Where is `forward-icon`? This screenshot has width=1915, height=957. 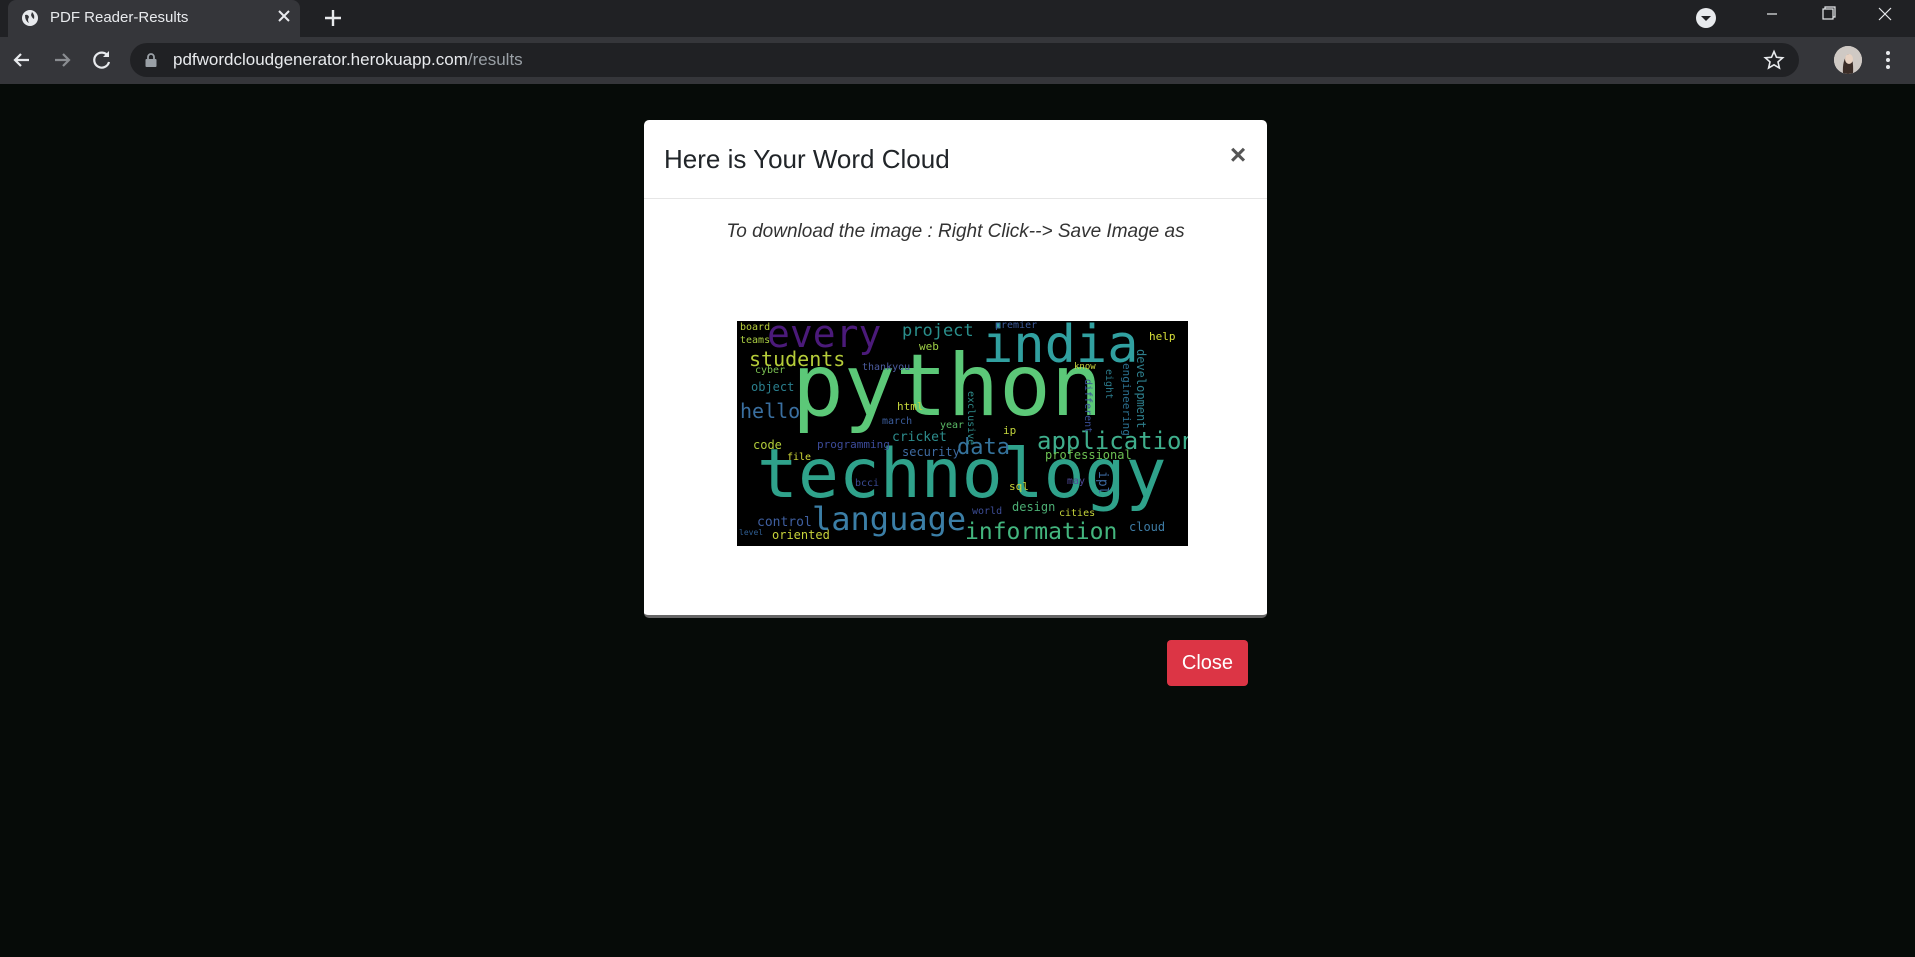
forward-icon is located at coordinates (62, 60).